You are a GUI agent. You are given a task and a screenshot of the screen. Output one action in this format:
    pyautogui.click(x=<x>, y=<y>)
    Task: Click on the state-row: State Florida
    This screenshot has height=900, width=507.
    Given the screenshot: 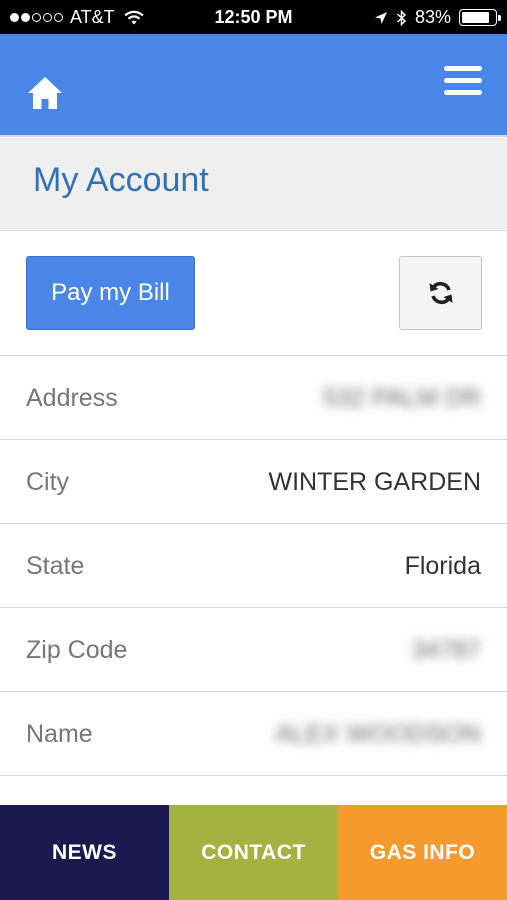 What is the action you would take?
    pyautogui.click(x=253, y=566)
    